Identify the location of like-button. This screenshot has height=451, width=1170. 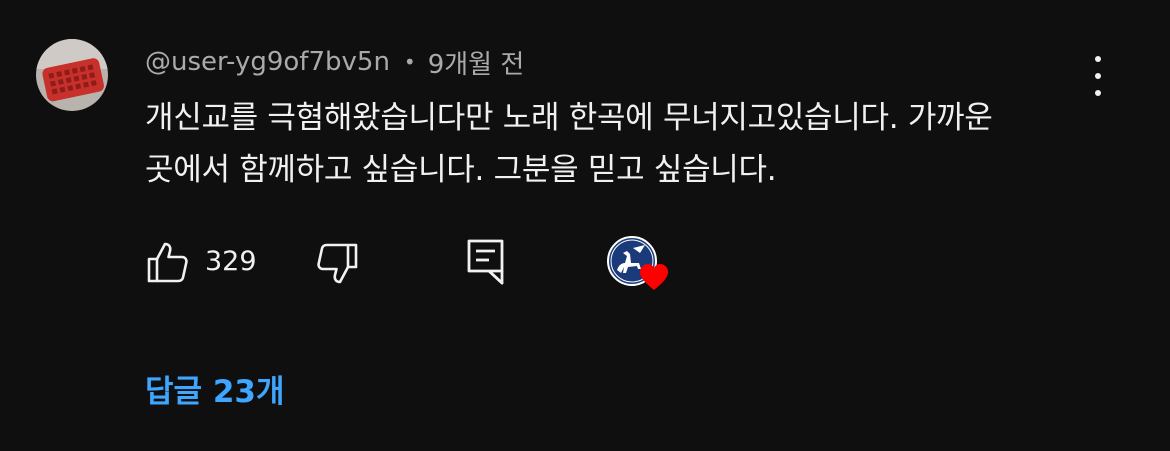
(168, 263).